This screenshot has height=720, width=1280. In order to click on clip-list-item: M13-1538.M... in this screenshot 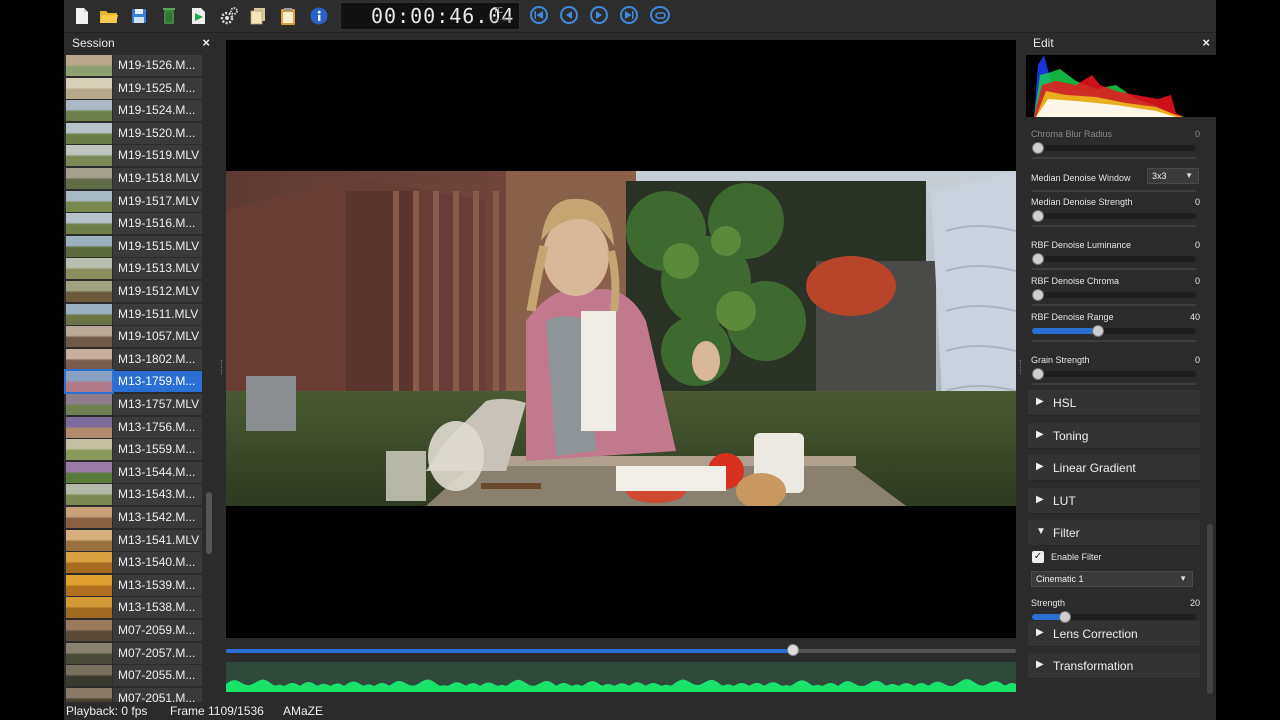, I will do `click(134, 608)`.